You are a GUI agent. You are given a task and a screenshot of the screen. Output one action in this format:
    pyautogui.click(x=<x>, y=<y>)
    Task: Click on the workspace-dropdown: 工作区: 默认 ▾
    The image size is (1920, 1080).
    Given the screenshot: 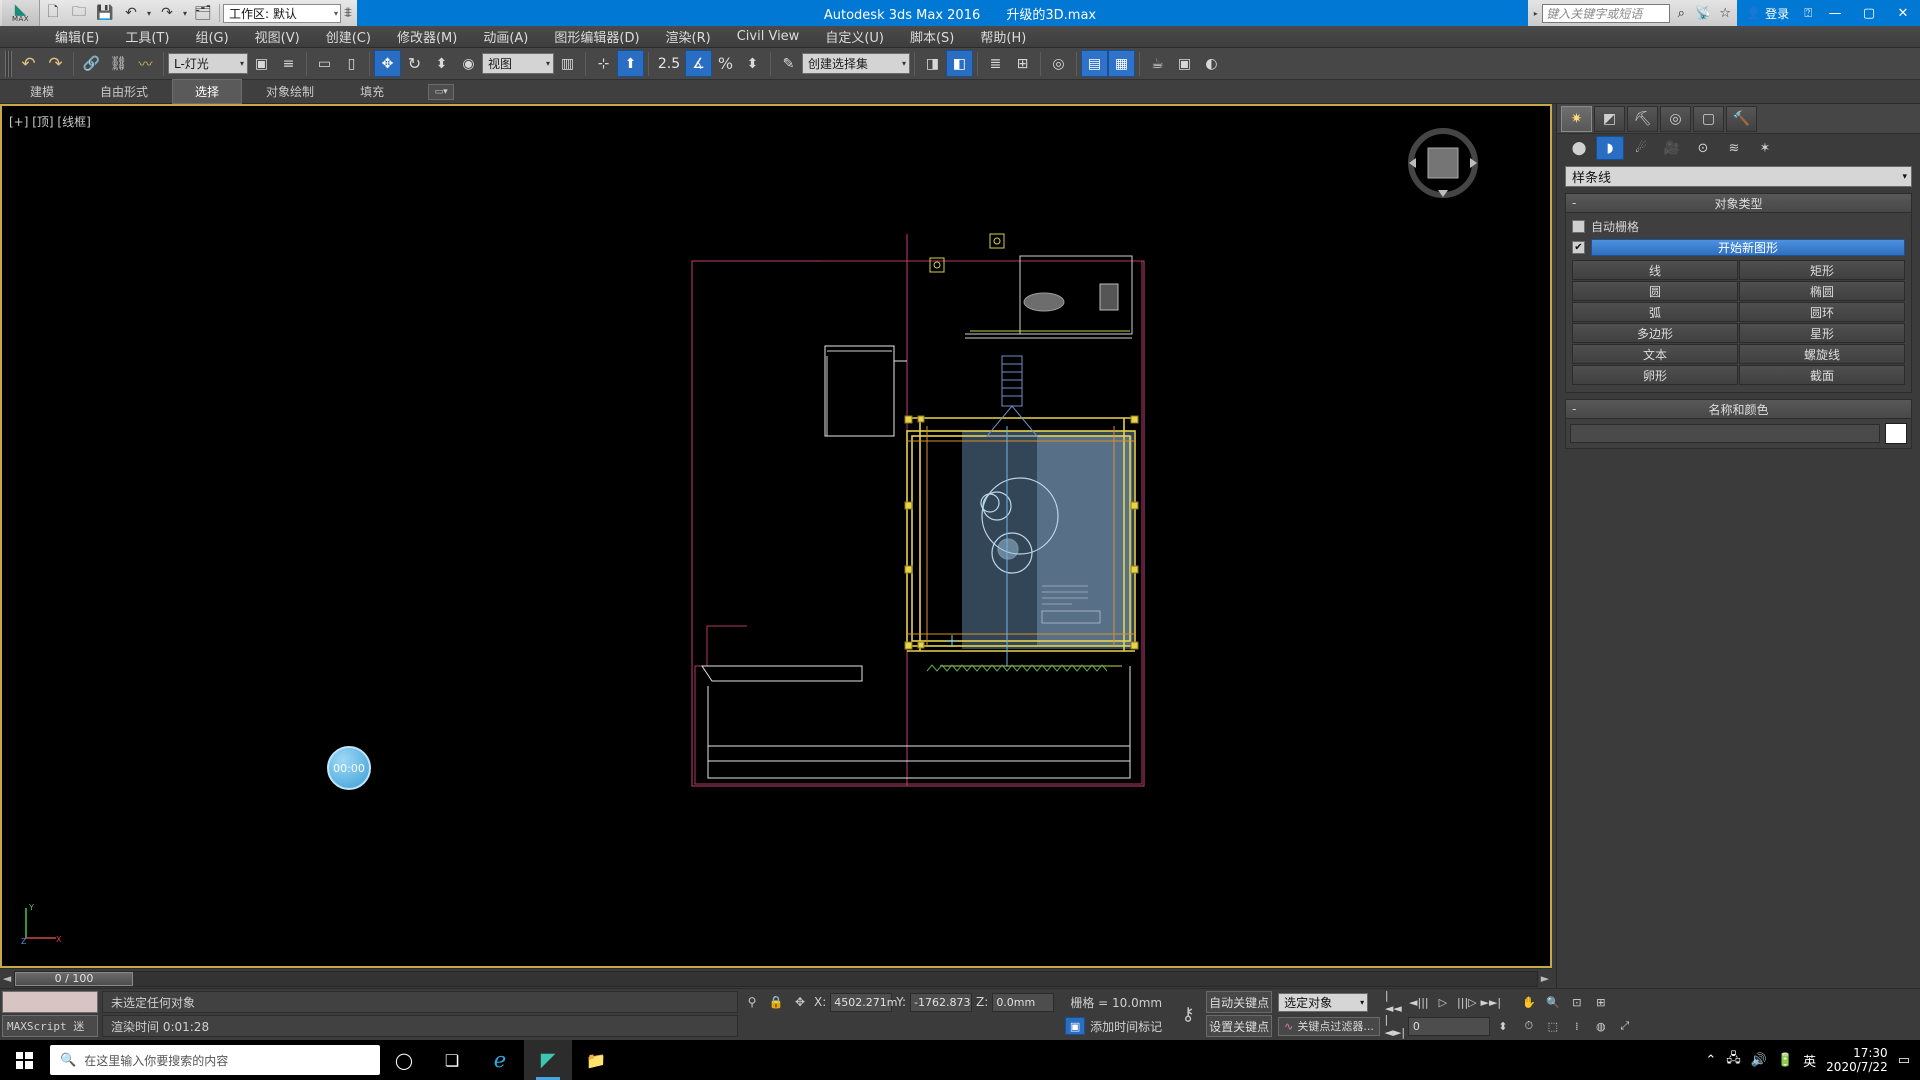 What is the action you would take?
    pyautogui.click(x=282, y=13)
    